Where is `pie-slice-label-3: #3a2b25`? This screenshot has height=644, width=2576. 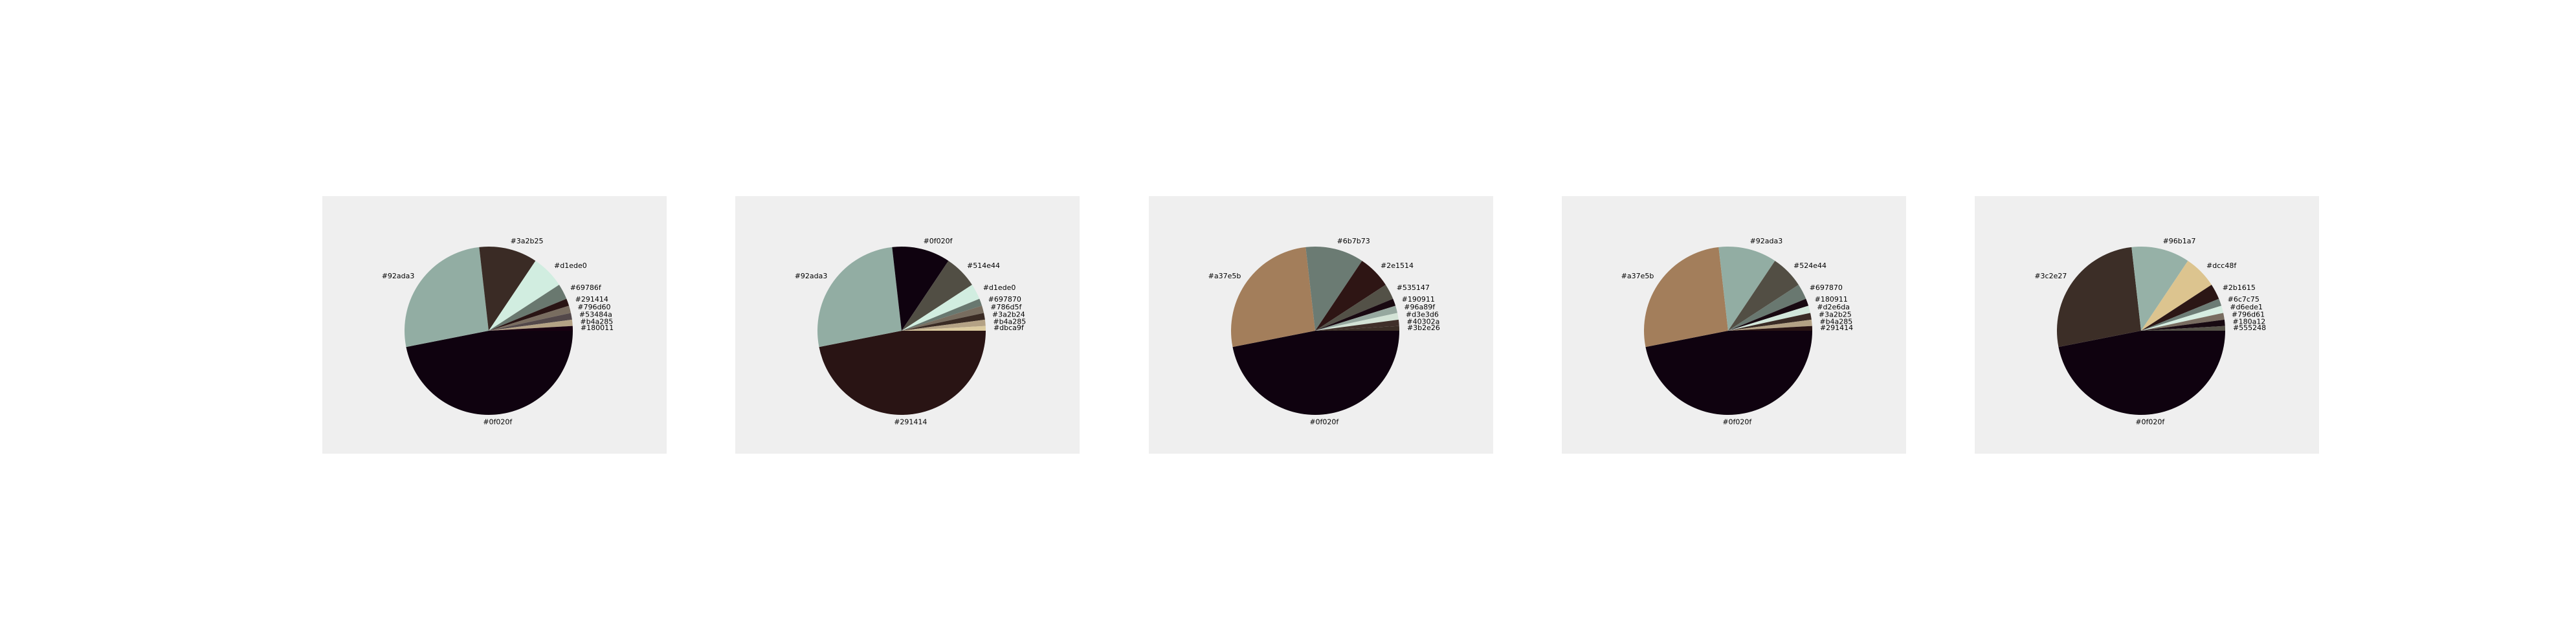 pie-slice-label-3: #3a2b25 is located at coordinates (527, 241).